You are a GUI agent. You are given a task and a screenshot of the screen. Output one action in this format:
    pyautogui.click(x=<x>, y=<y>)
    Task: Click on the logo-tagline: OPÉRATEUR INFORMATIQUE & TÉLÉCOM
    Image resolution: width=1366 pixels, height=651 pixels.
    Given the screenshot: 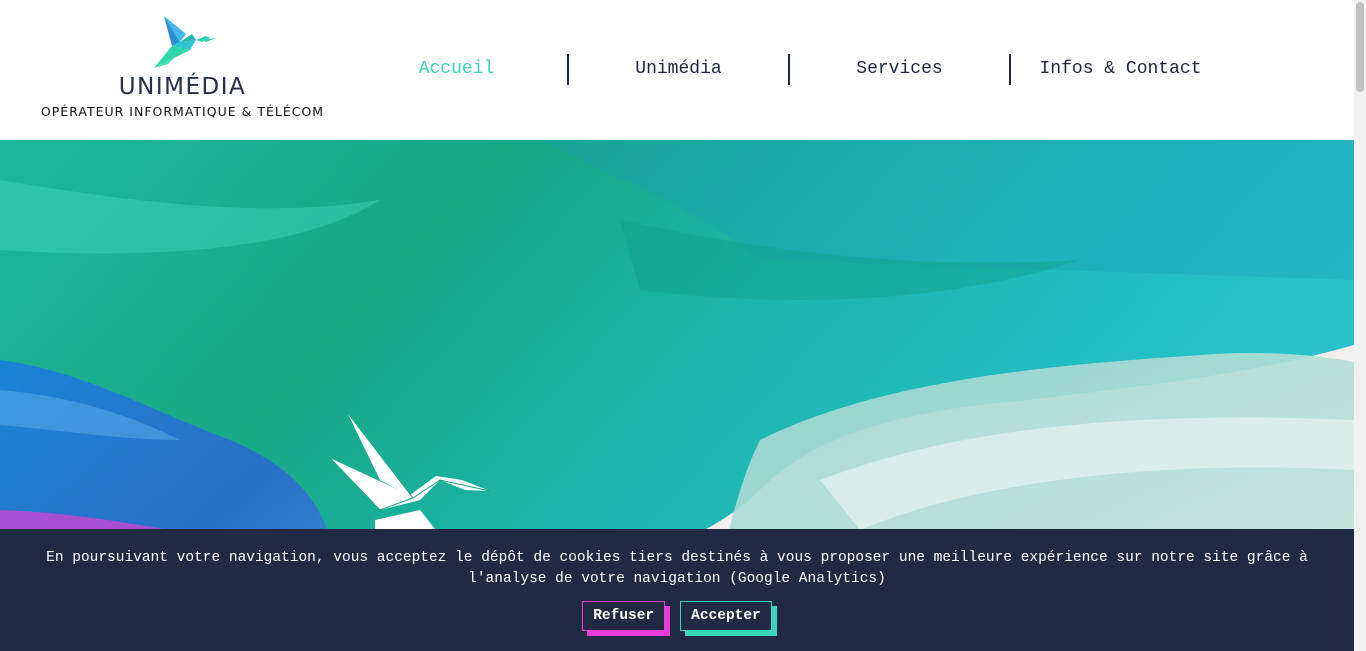 What is the action you would take?
    pyautogui.click(x=182, y=111)
    